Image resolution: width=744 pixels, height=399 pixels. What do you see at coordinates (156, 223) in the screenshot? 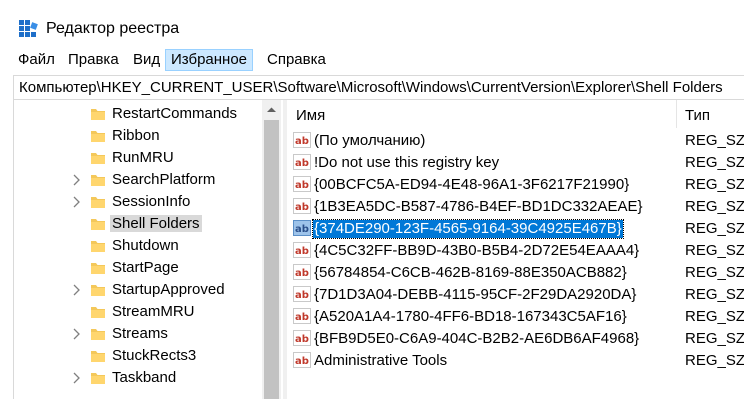
I see `tree-item-label: Shell Folders` at bounding box center [156, 223].